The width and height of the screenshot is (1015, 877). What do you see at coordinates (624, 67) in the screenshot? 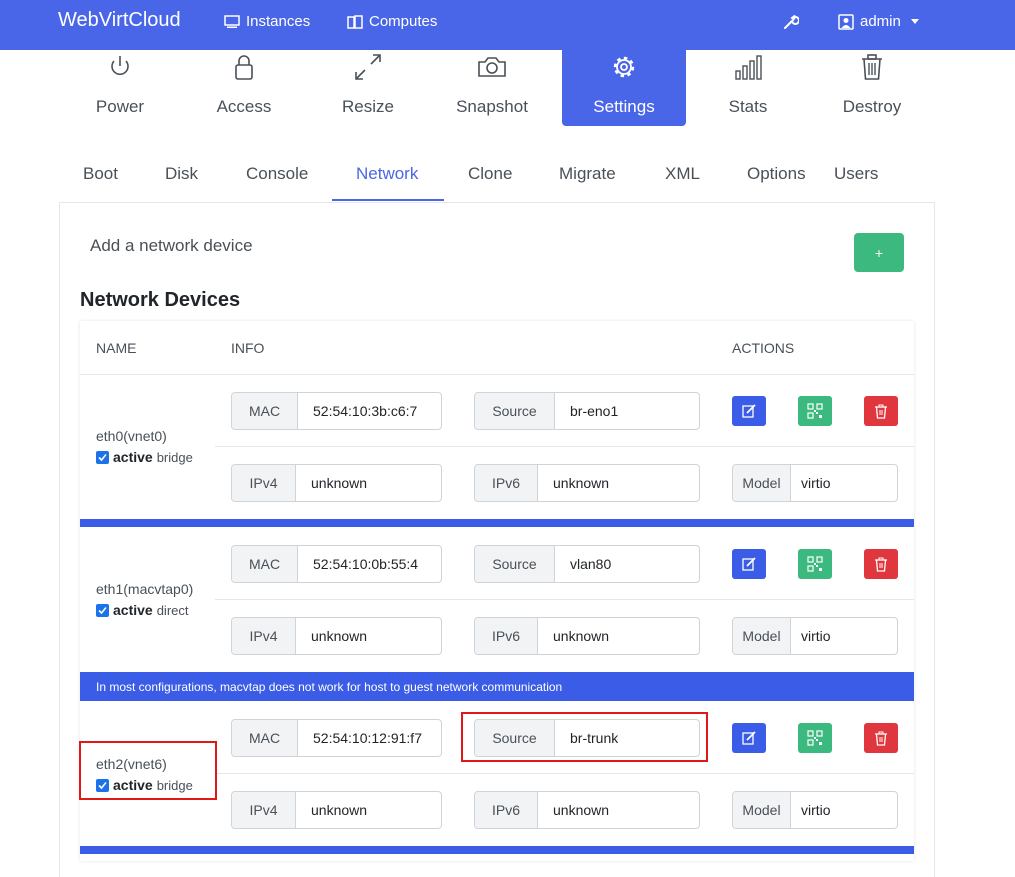
I see `gear-icon` at bounding box center [624, 67].